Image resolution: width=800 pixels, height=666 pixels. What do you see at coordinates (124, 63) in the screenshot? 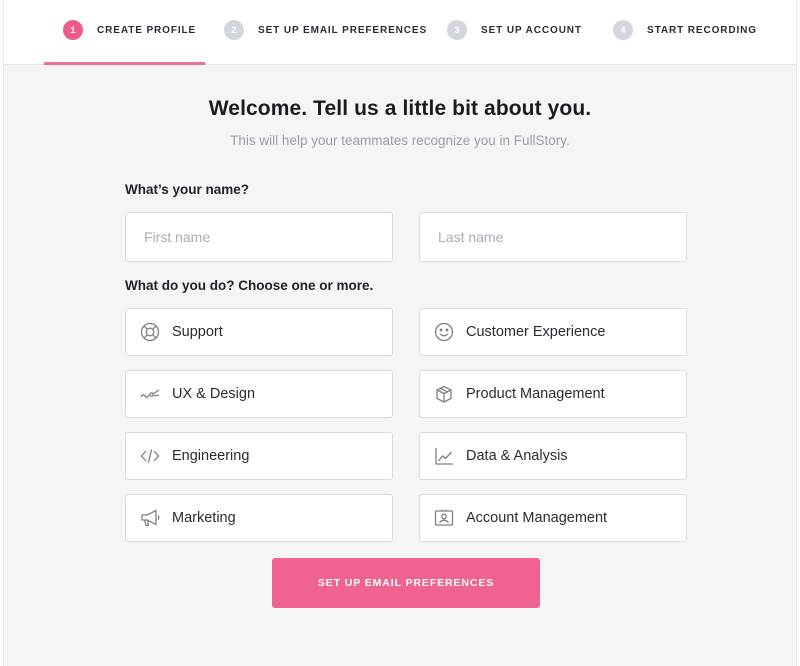
I see `active-step-indicator` at bounding box center [124, 63].